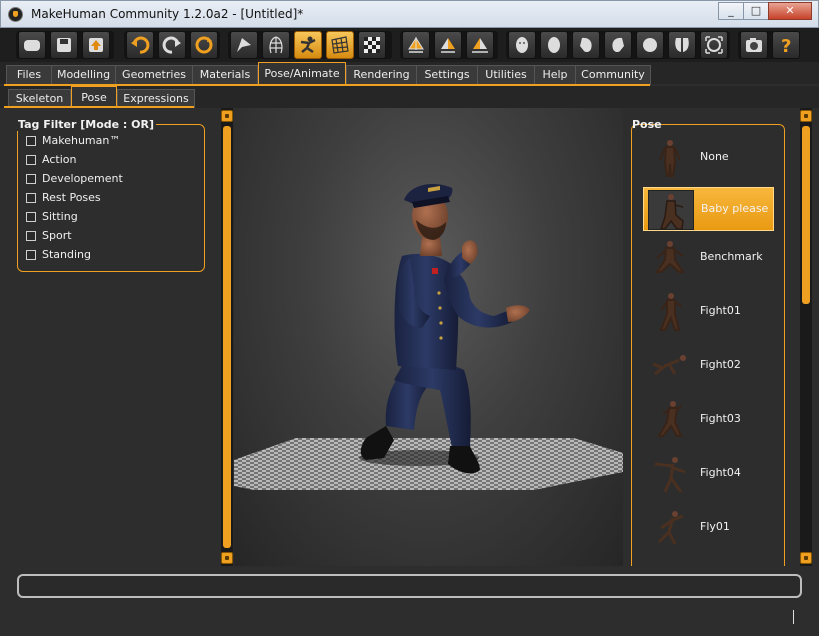  I want to click on tab-pose-animate: Pose/Animate, so click(302, 73).